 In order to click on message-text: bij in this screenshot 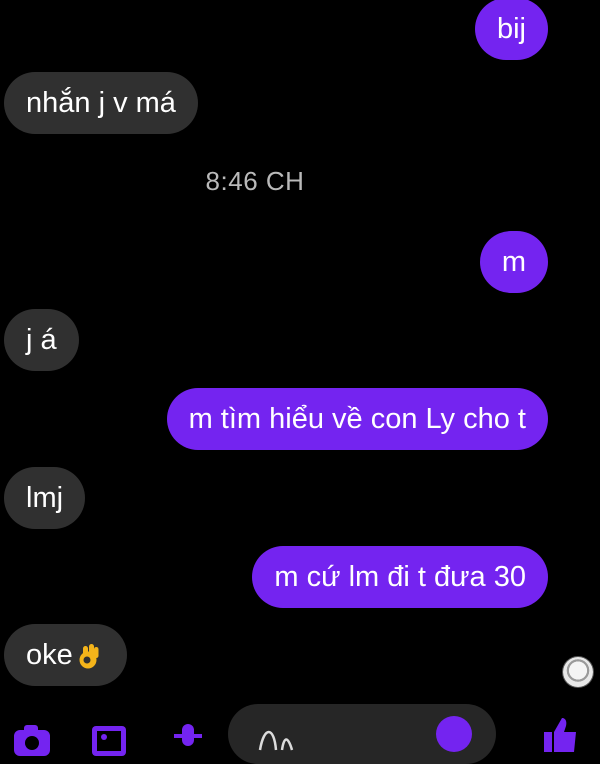, I will do `click(511, 29)`.